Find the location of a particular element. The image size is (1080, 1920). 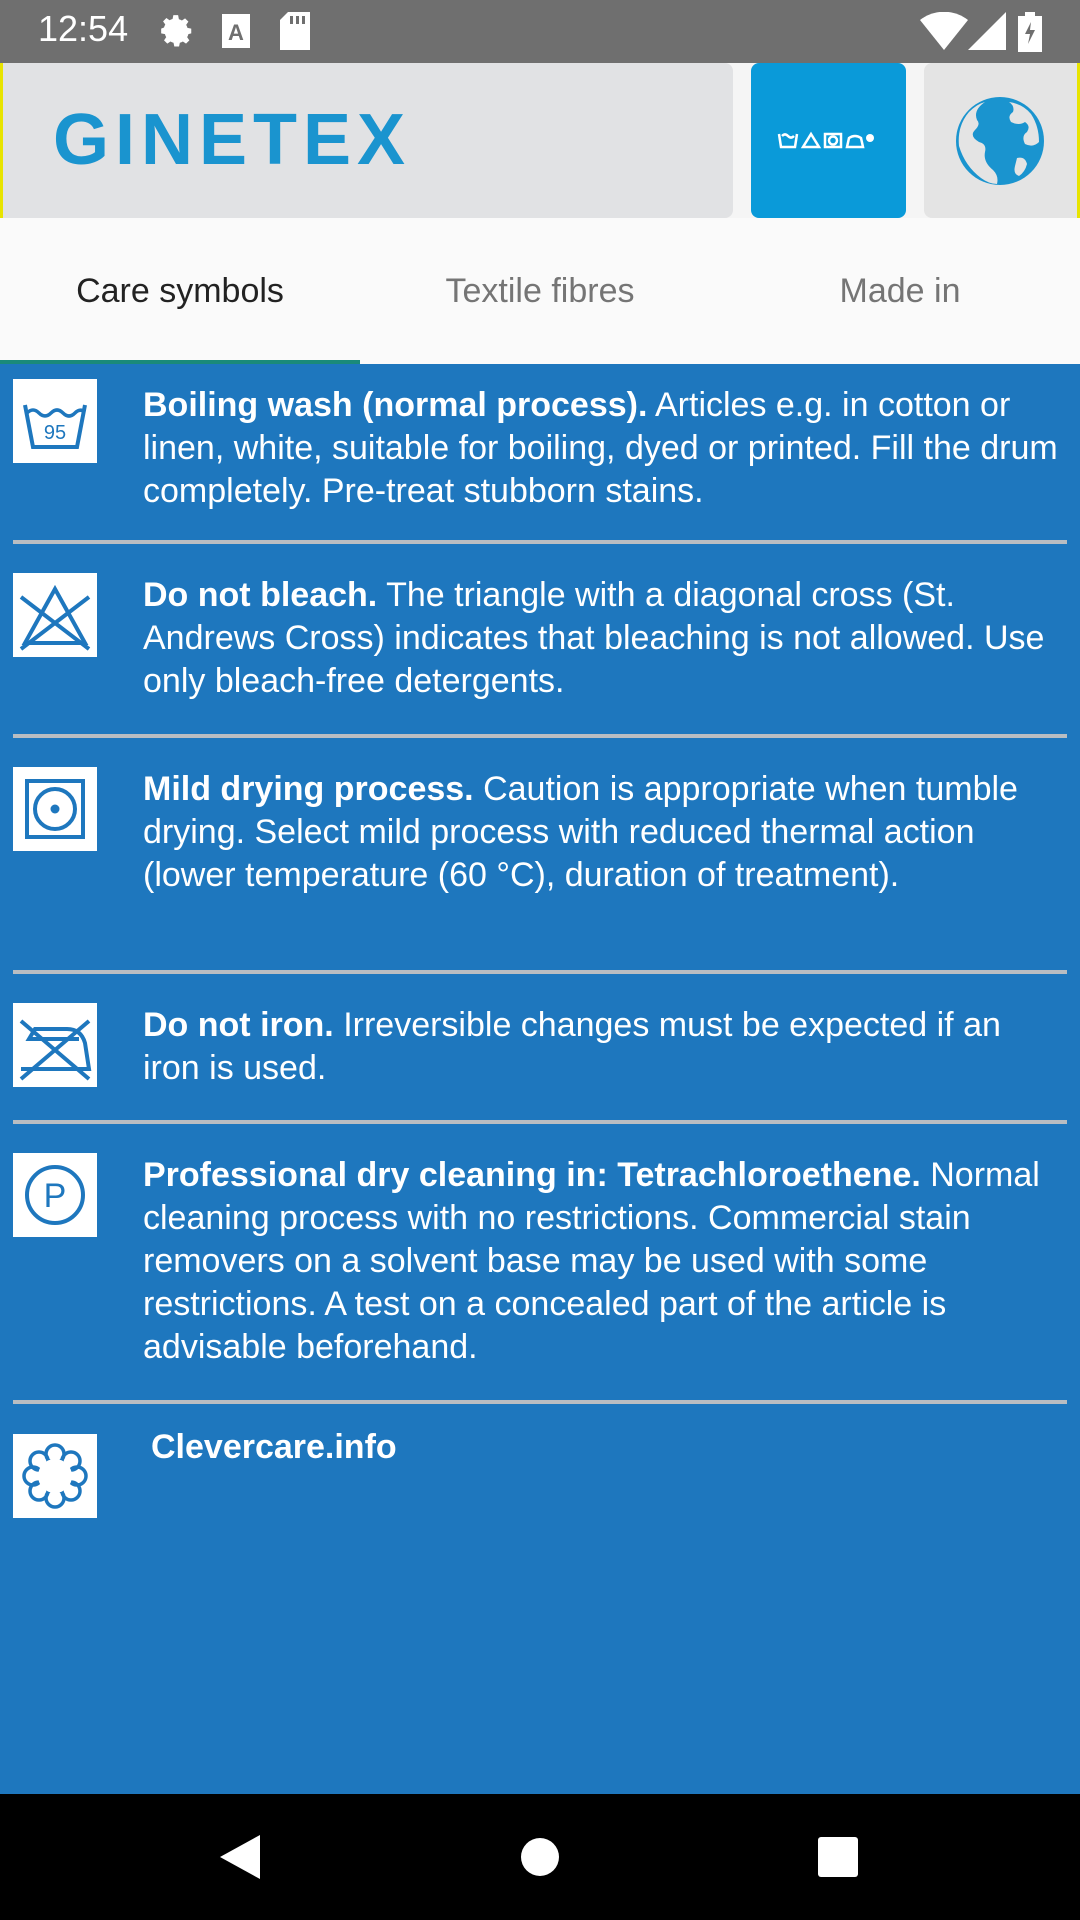

ginetex-logo-button: GINETEX is located at coordinates (366, 140).